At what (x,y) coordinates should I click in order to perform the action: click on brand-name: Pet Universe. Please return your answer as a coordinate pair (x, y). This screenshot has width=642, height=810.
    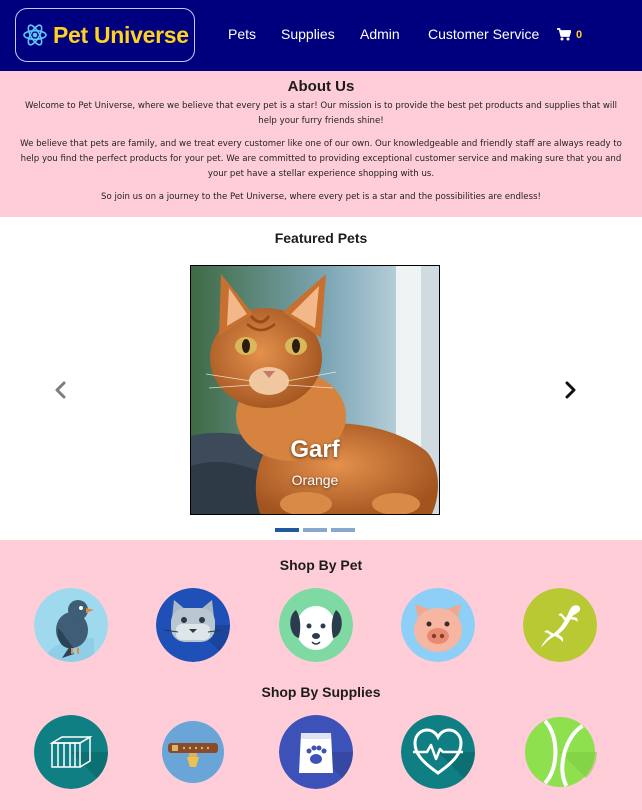
    Looking at the image, I should click on (121, 34).